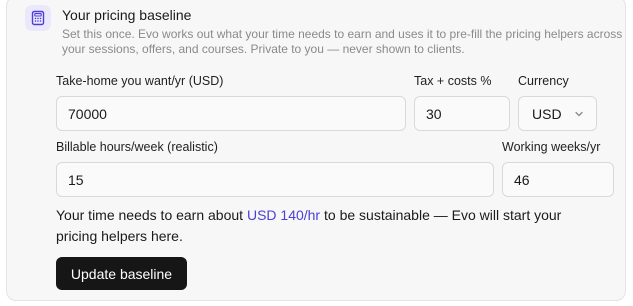 The height and width of the screenshot is (306, 633). Describe the element at coordinates (558, 179) in the screenshot. I see `working-weeks-input: 46` at that location.